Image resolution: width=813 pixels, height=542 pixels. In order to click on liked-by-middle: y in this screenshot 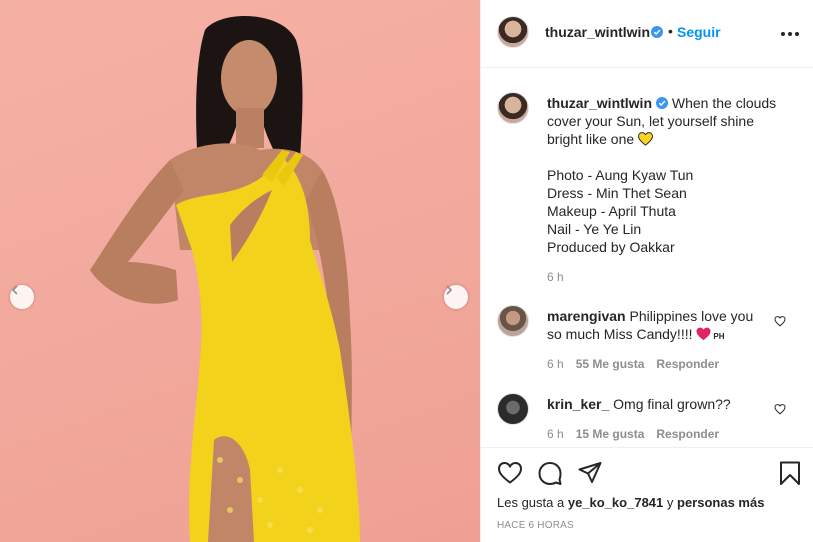, I will do `click(670, 502)`.